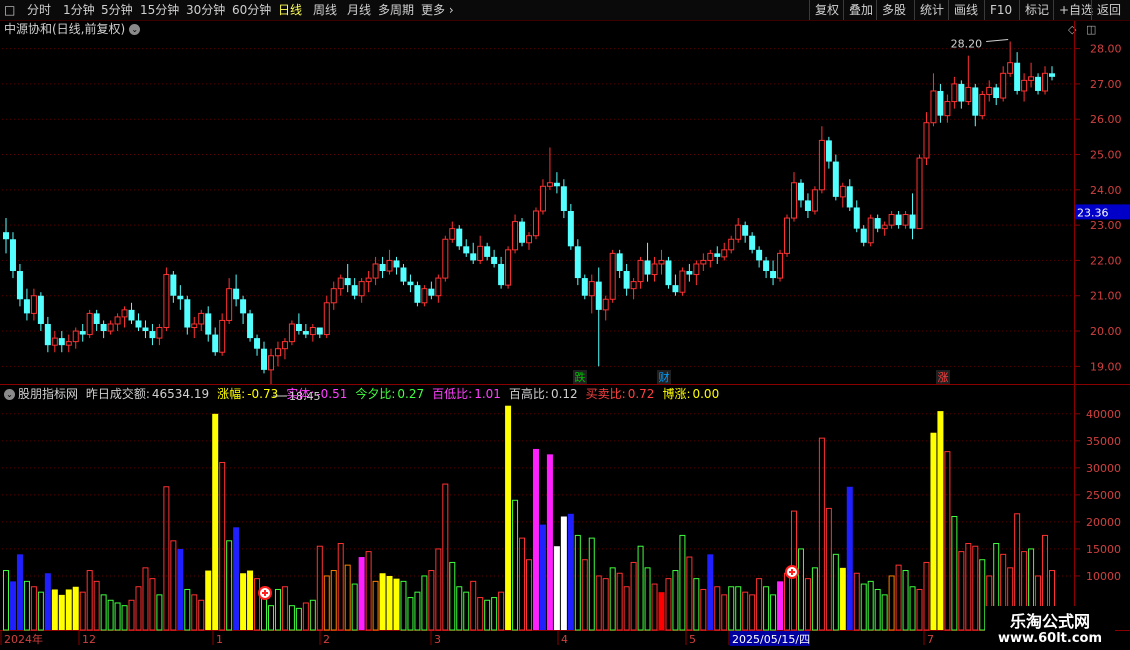 This screenshot has height=650, width=1130. Describe the element at coordinates (1106, 49) in the screenshot. I see `price-tick-label: 28.00` at that location.